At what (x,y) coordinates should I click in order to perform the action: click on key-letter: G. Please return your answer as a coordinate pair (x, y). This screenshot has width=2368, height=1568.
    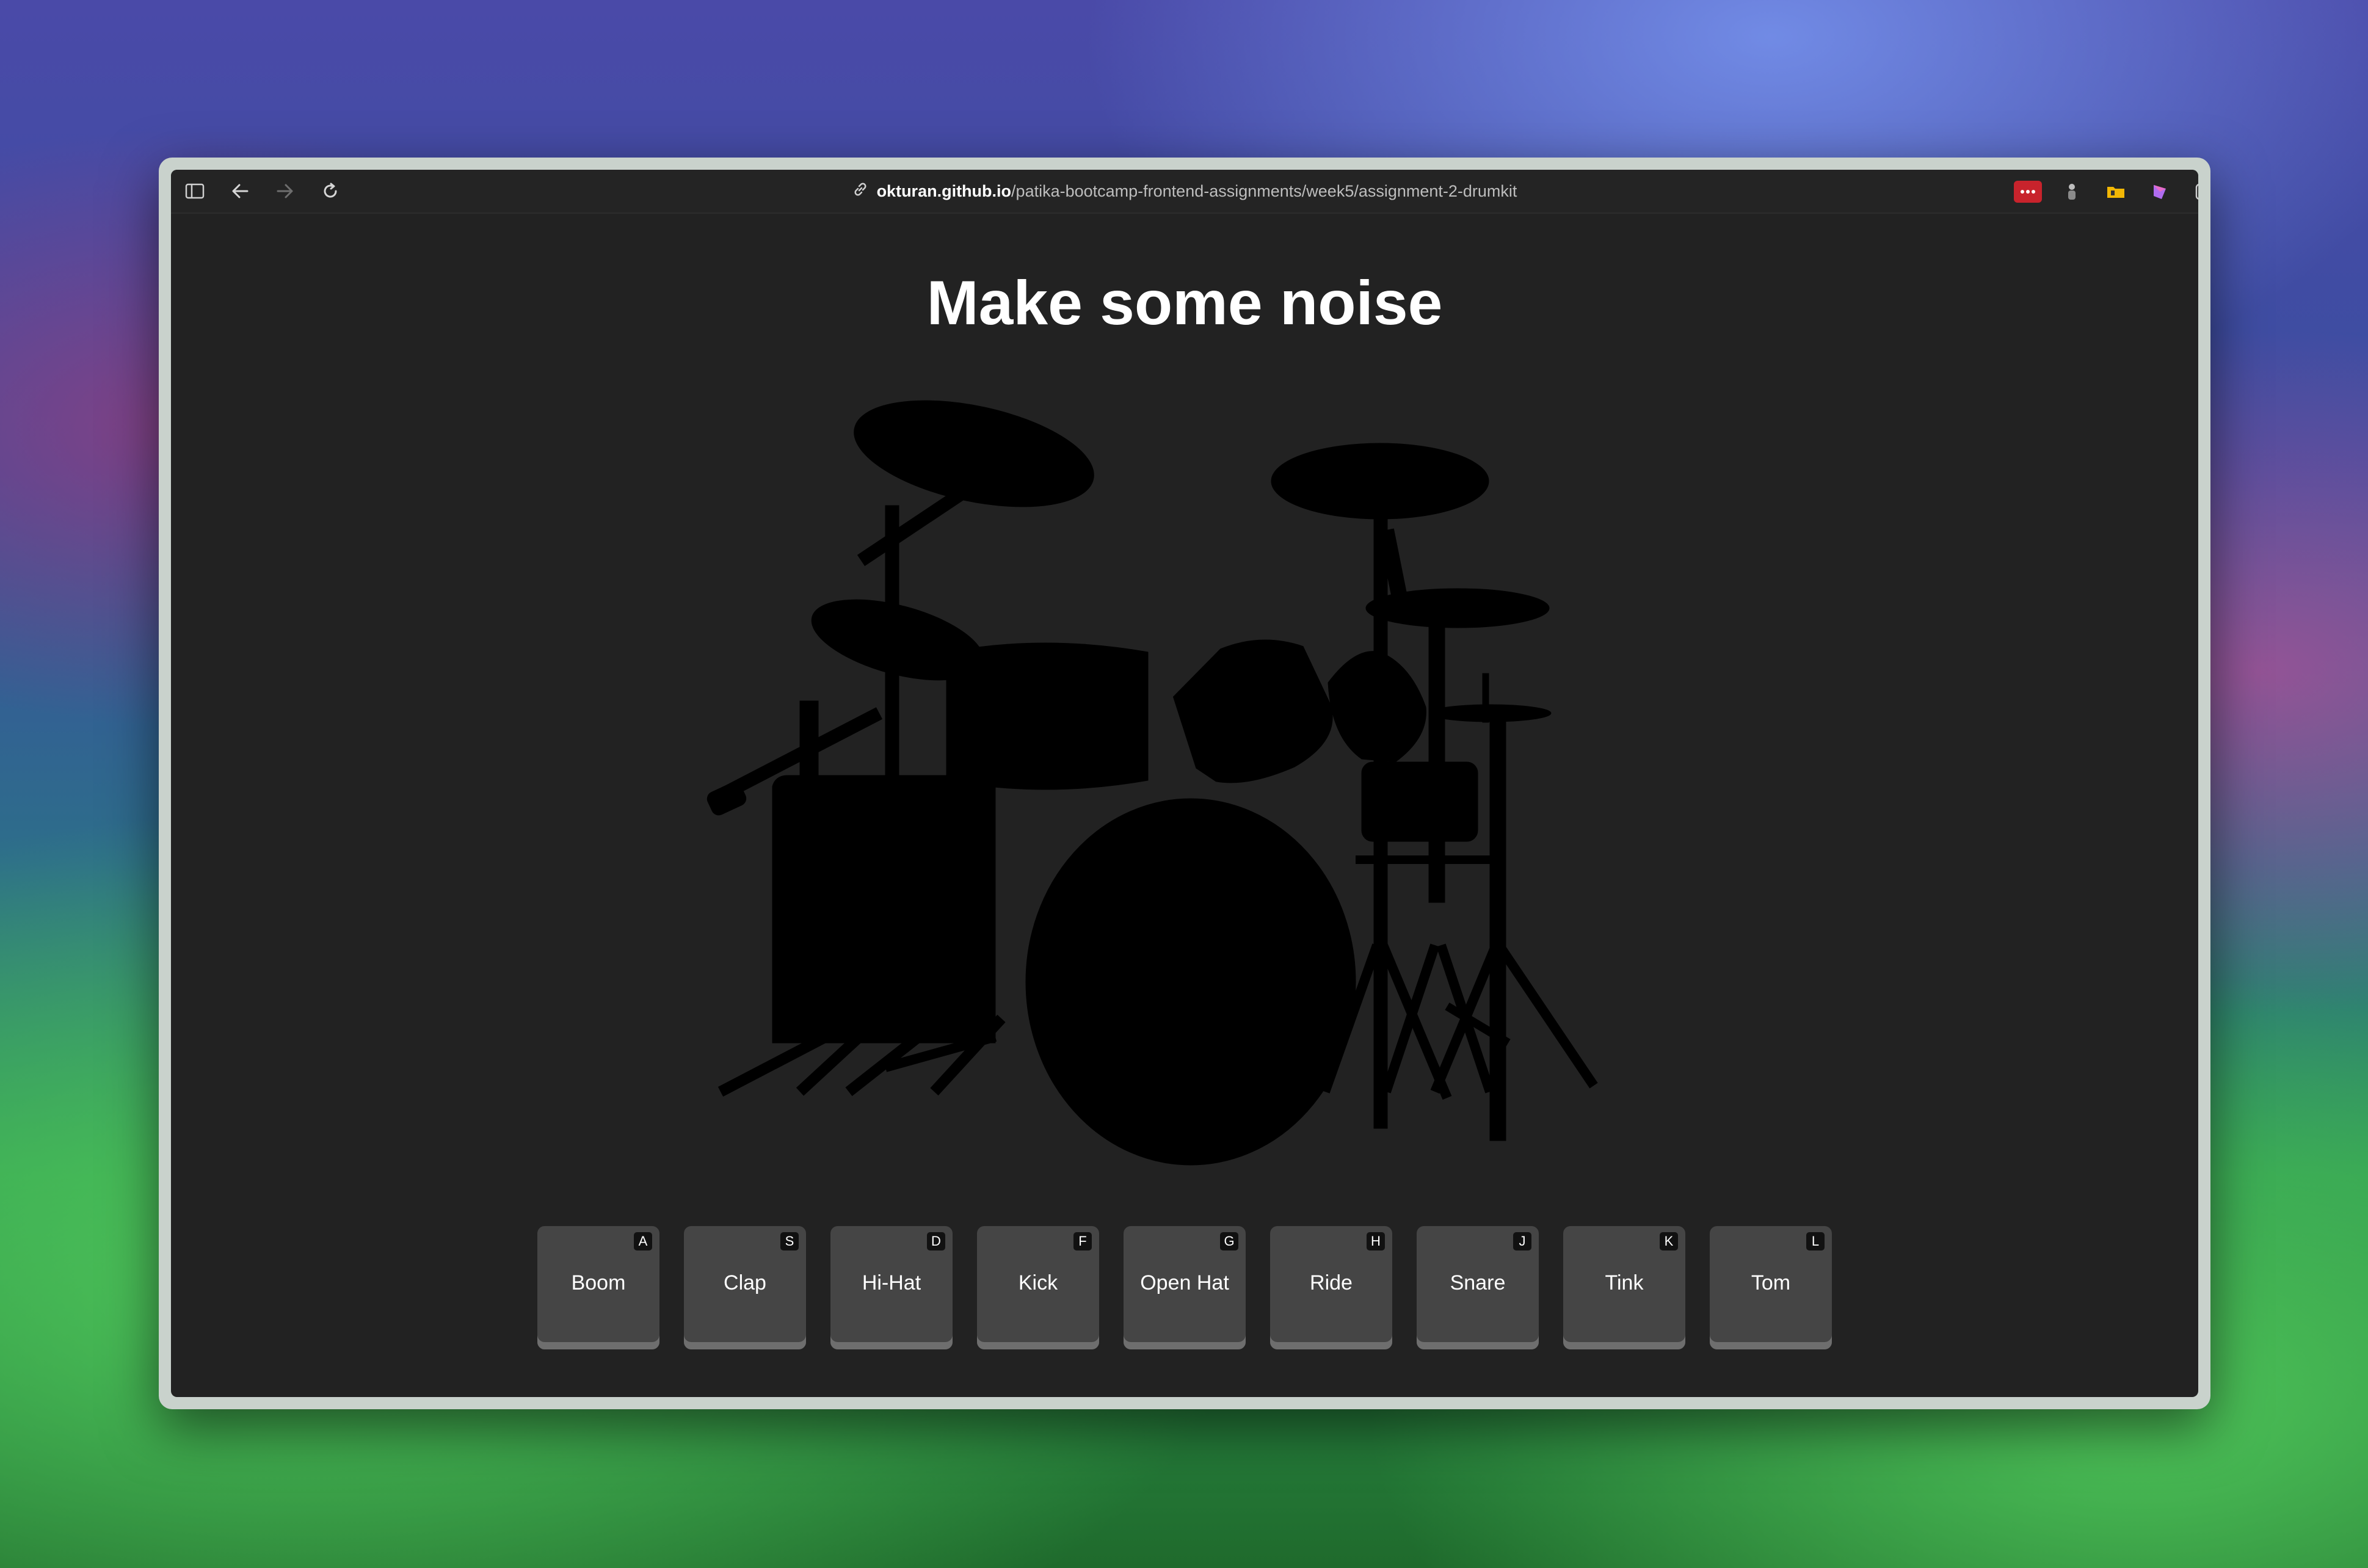
    Looking at the image, I should click on (1229, 1241).